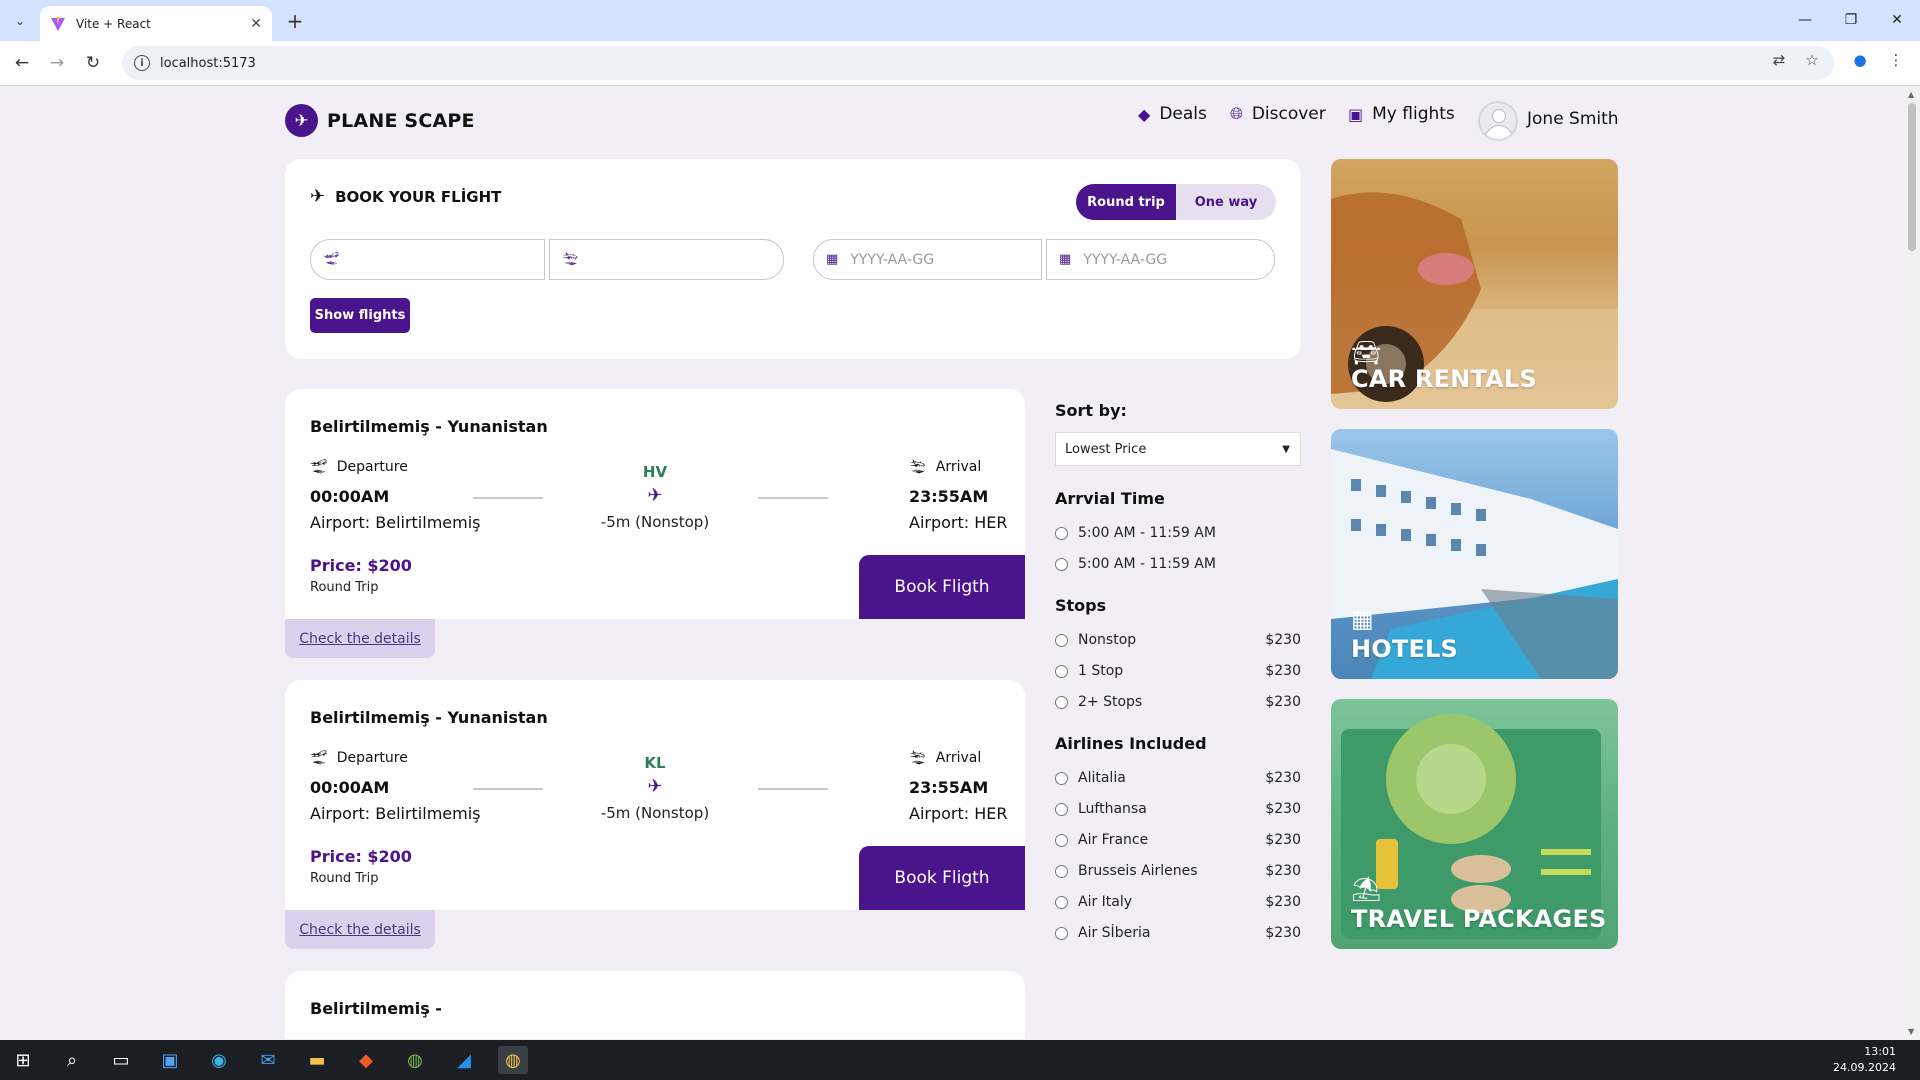 The height and width of the screenshot is (1080, 1920). Describe the element at coordinates (1236, 113) in the screenshot. I see `globe-icon: 🌐︎` at that location.